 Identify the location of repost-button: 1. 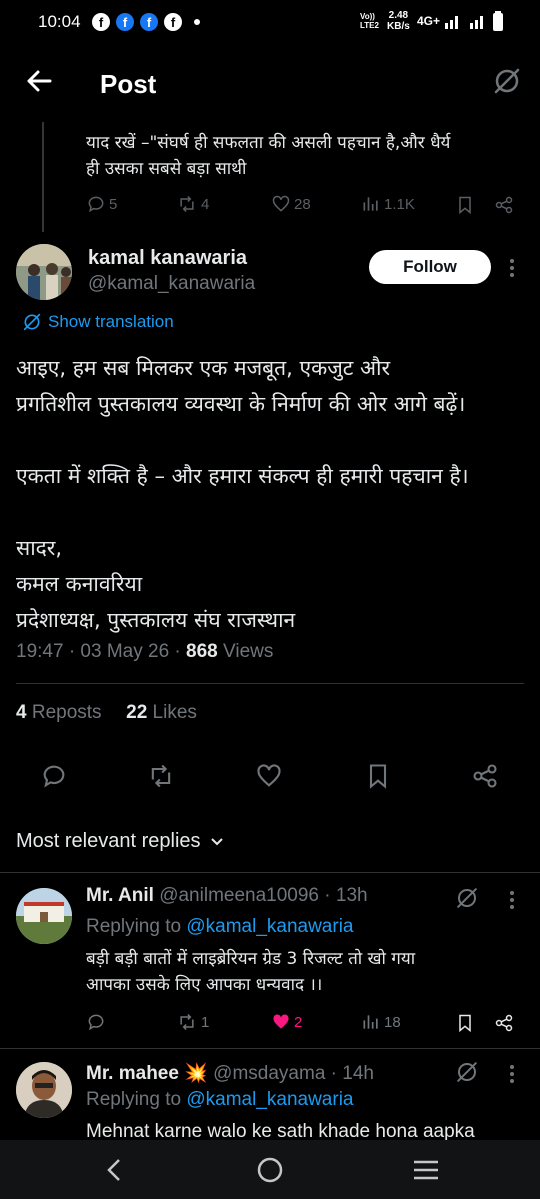
(192, 1022).